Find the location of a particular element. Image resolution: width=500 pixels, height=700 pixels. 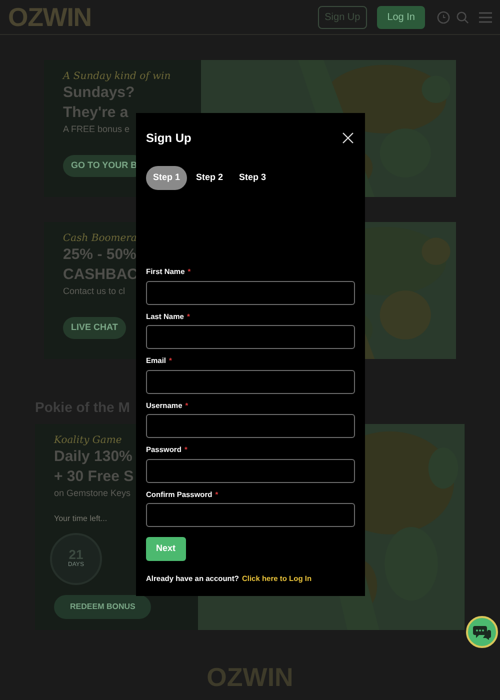

chat-bubbles-icon is located at coordinates (482, 632).